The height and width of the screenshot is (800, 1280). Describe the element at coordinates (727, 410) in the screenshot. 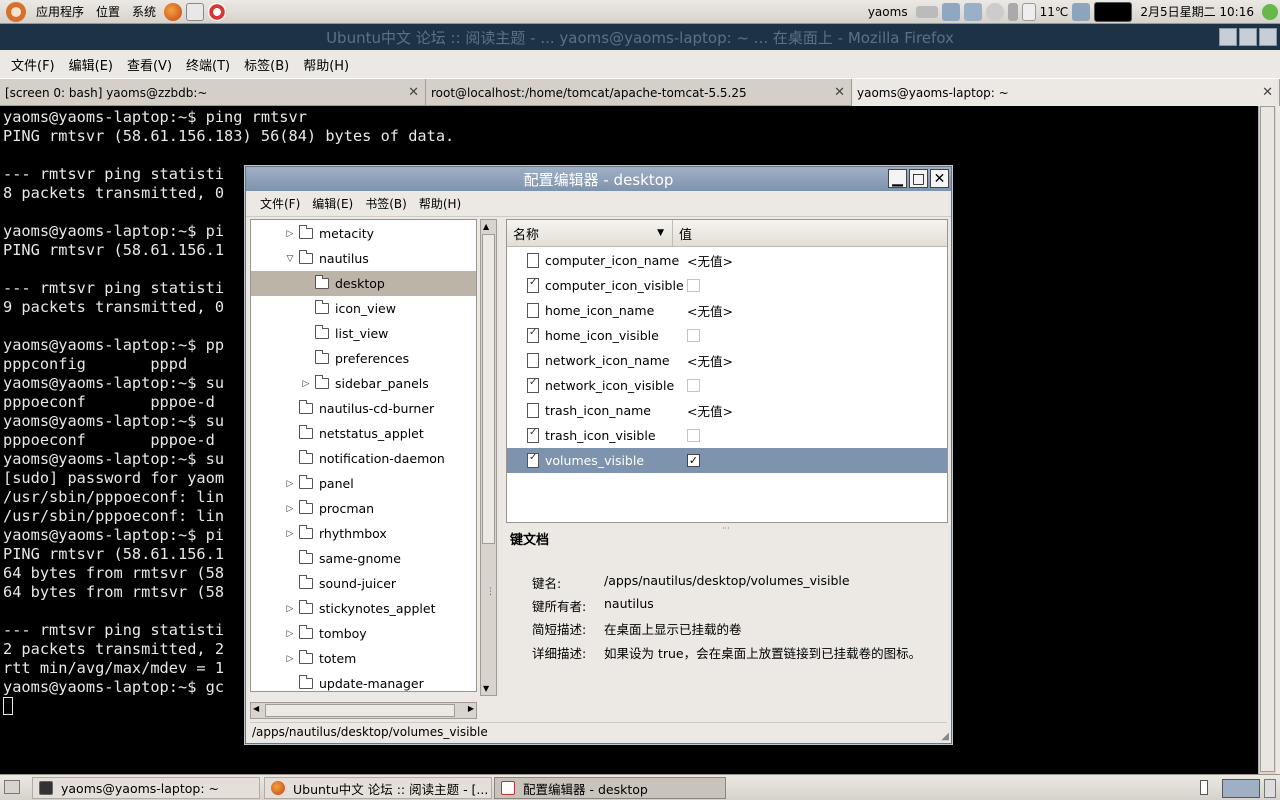

I see `key-row: trash_icon_name <无值>` at that location.